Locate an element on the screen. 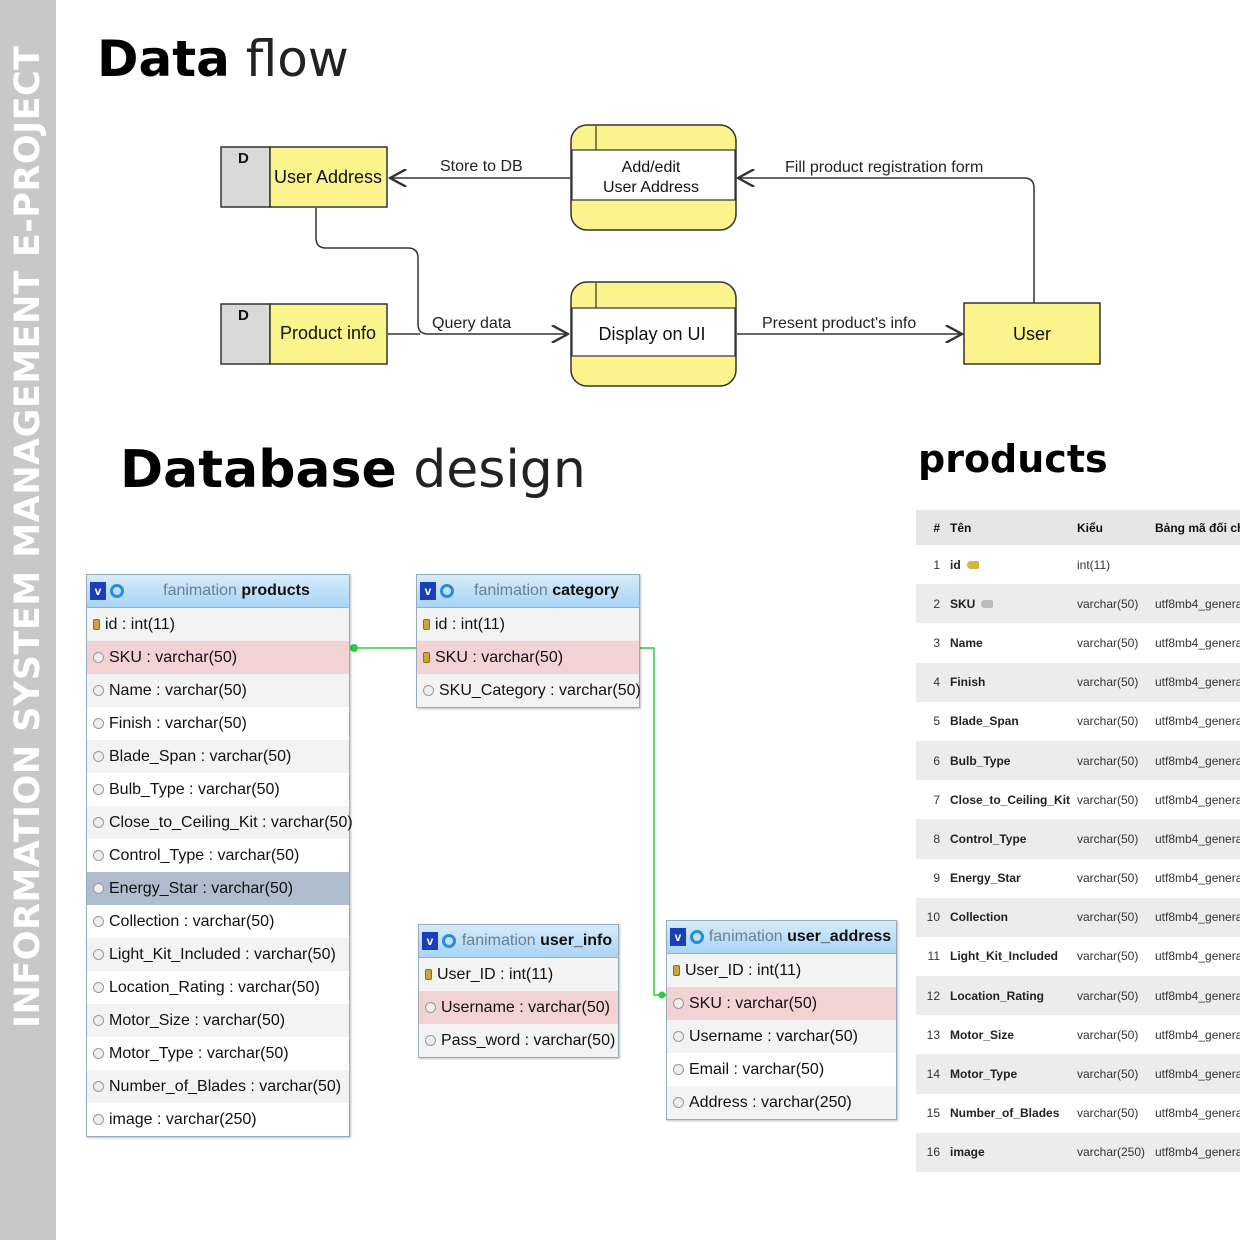  er-field: Collection : varchar(50) is located at coordinates (218, 921).